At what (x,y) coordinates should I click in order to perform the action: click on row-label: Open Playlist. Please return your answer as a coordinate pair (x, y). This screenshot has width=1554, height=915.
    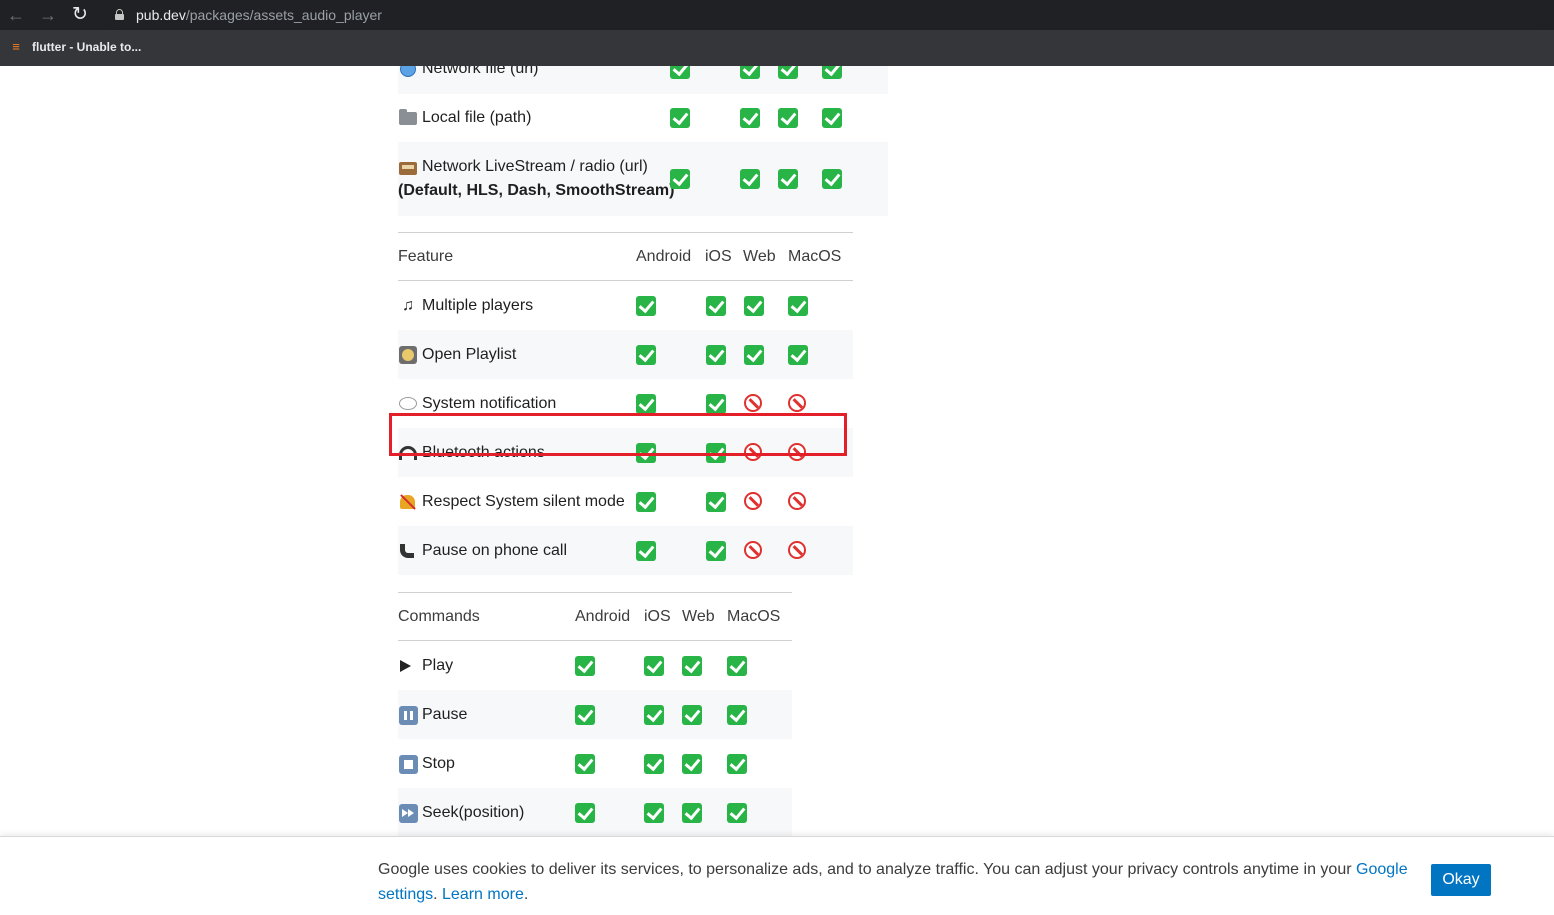
    Looking at the image, I should click on (457, 354).